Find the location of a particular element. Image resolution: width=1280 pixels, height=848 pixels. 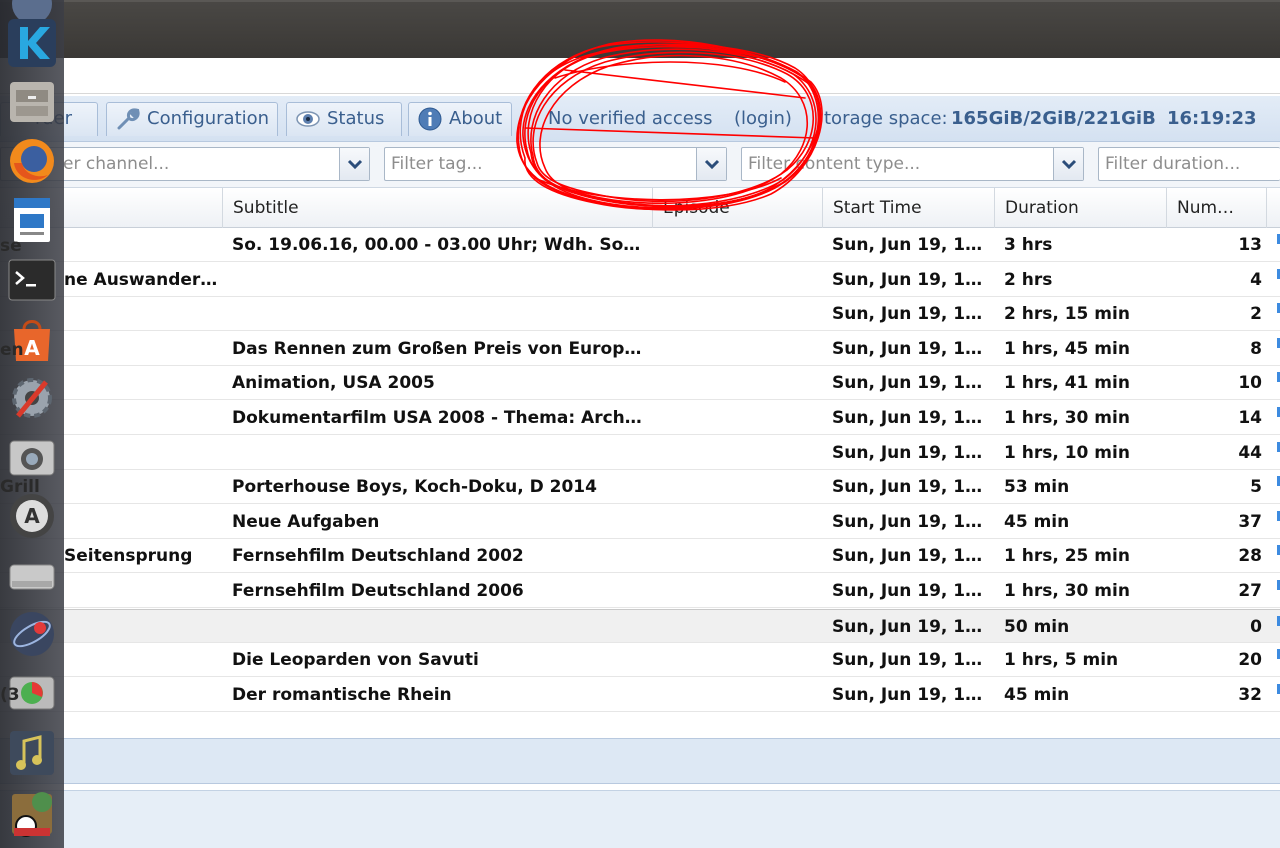

row-num-cell: 27 is located at coordinates (1250, 591).